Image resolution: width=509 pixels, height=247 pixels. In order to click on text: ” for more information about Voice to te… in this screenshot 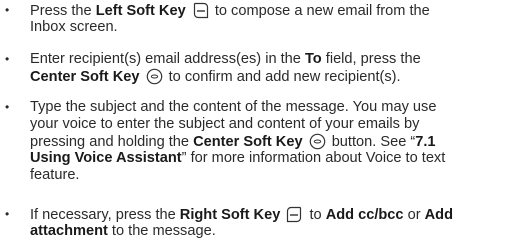, I will do `click(313, 158)`.